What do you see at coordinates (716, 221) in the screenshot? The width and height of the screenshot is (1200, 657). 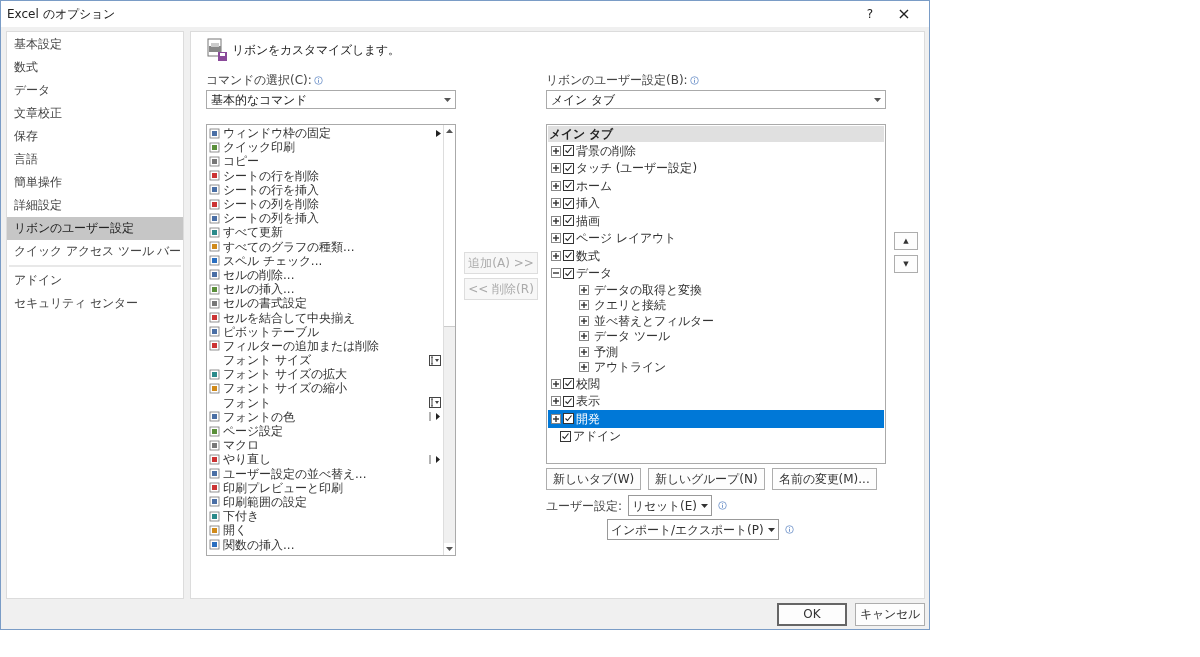 I see `tree-item: 描画` at bounding box center [716, 221].